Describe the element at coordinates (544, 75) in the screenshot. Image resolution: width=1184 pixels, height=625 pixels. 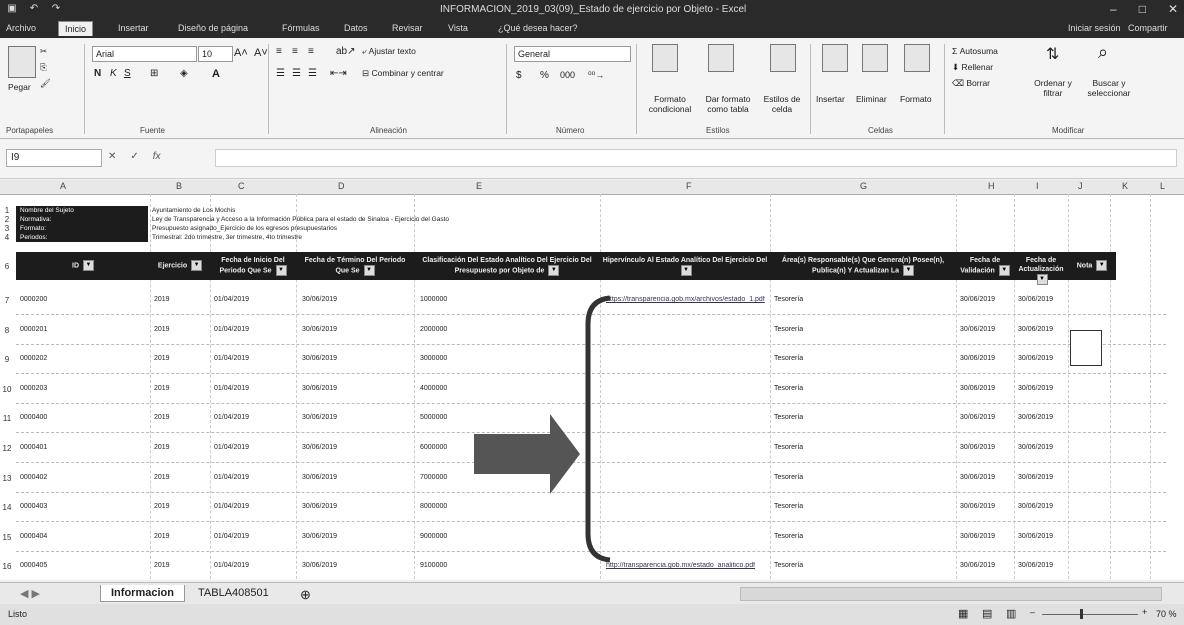
I see `percent-button: %` at that location.